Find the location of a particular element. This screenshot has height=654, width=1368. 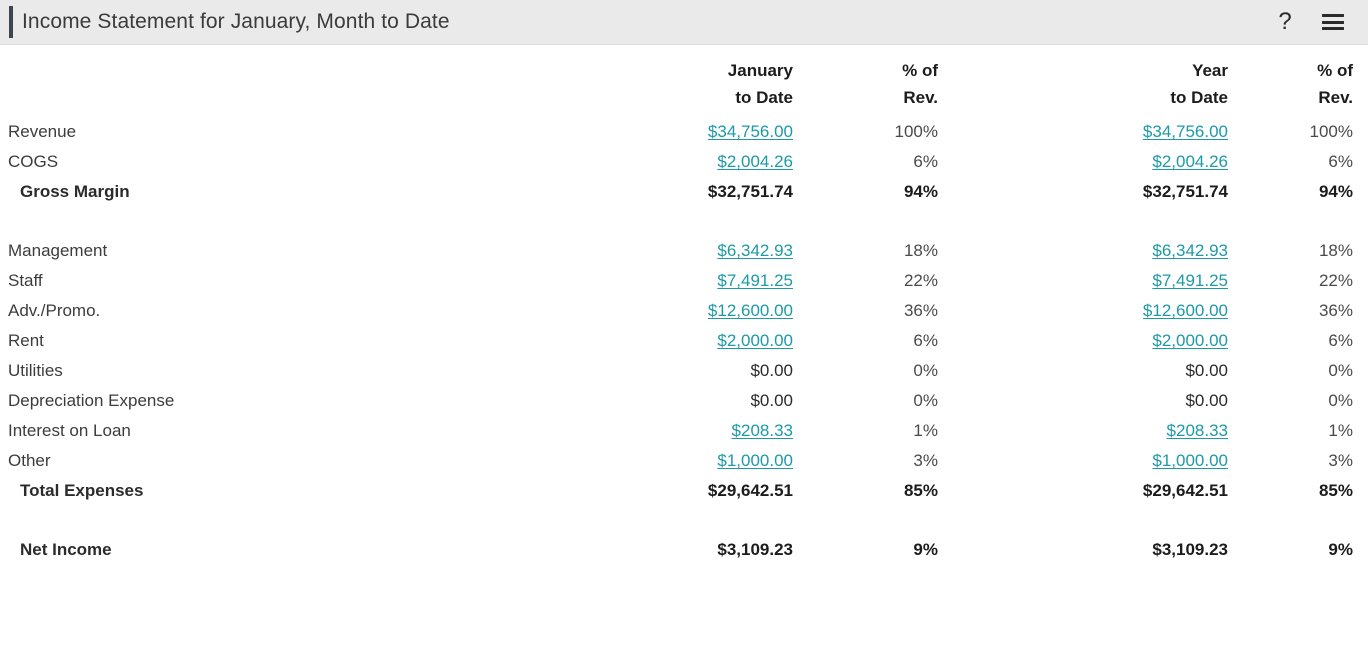

table-row: Depreciation Expense $0.00 0% $0.00 0% is located at coordinates (684, 401).